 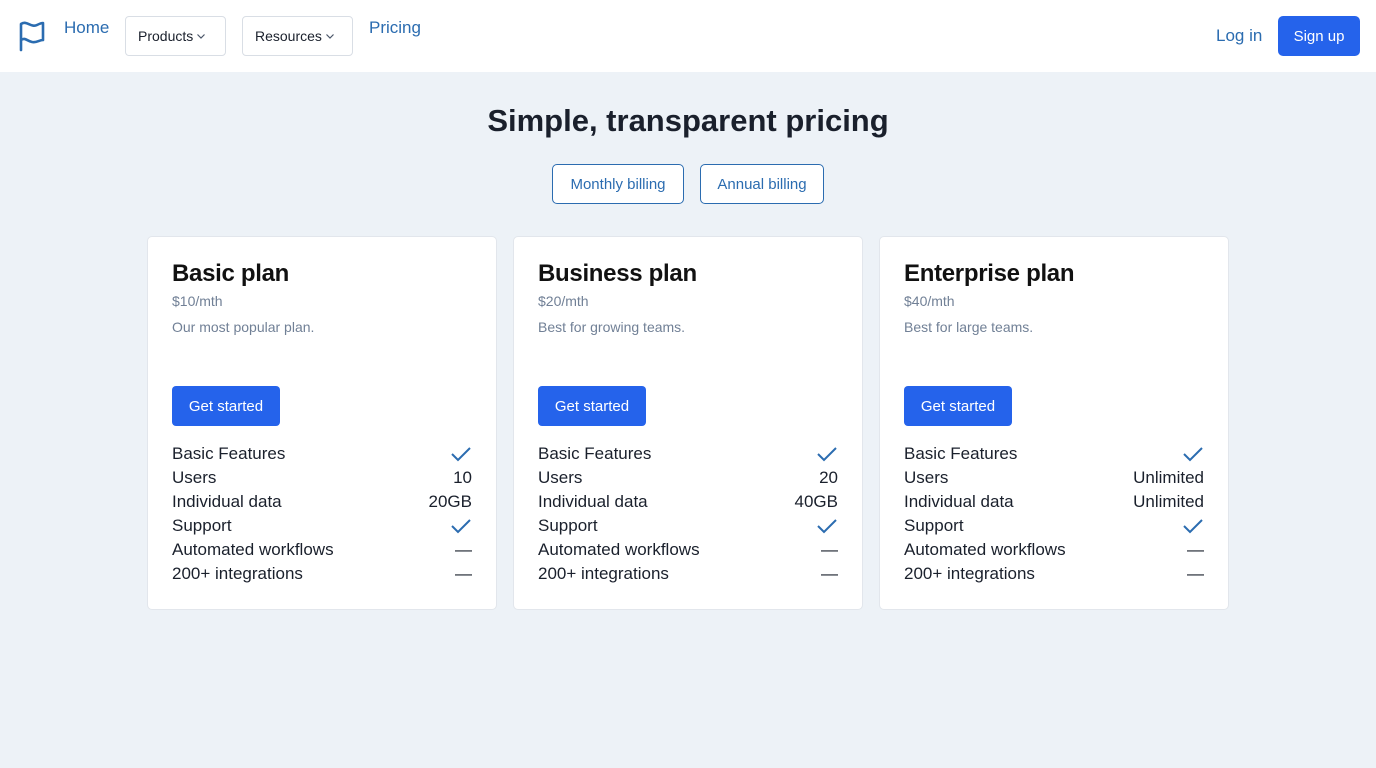 I want to click on feature-value: 40GB, so click(x=816, y=501).